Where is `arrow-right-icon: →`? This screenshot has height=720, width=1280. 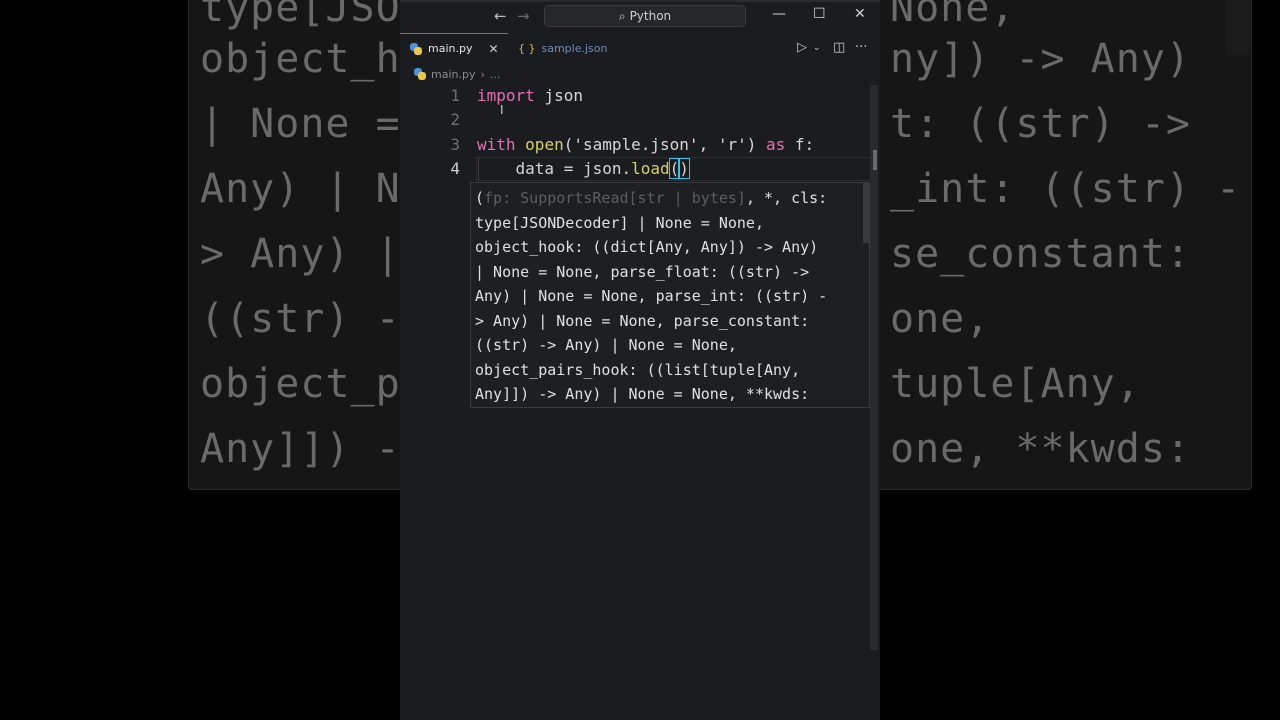 arrow-right-icon: → is located at coordinates (523, 16).